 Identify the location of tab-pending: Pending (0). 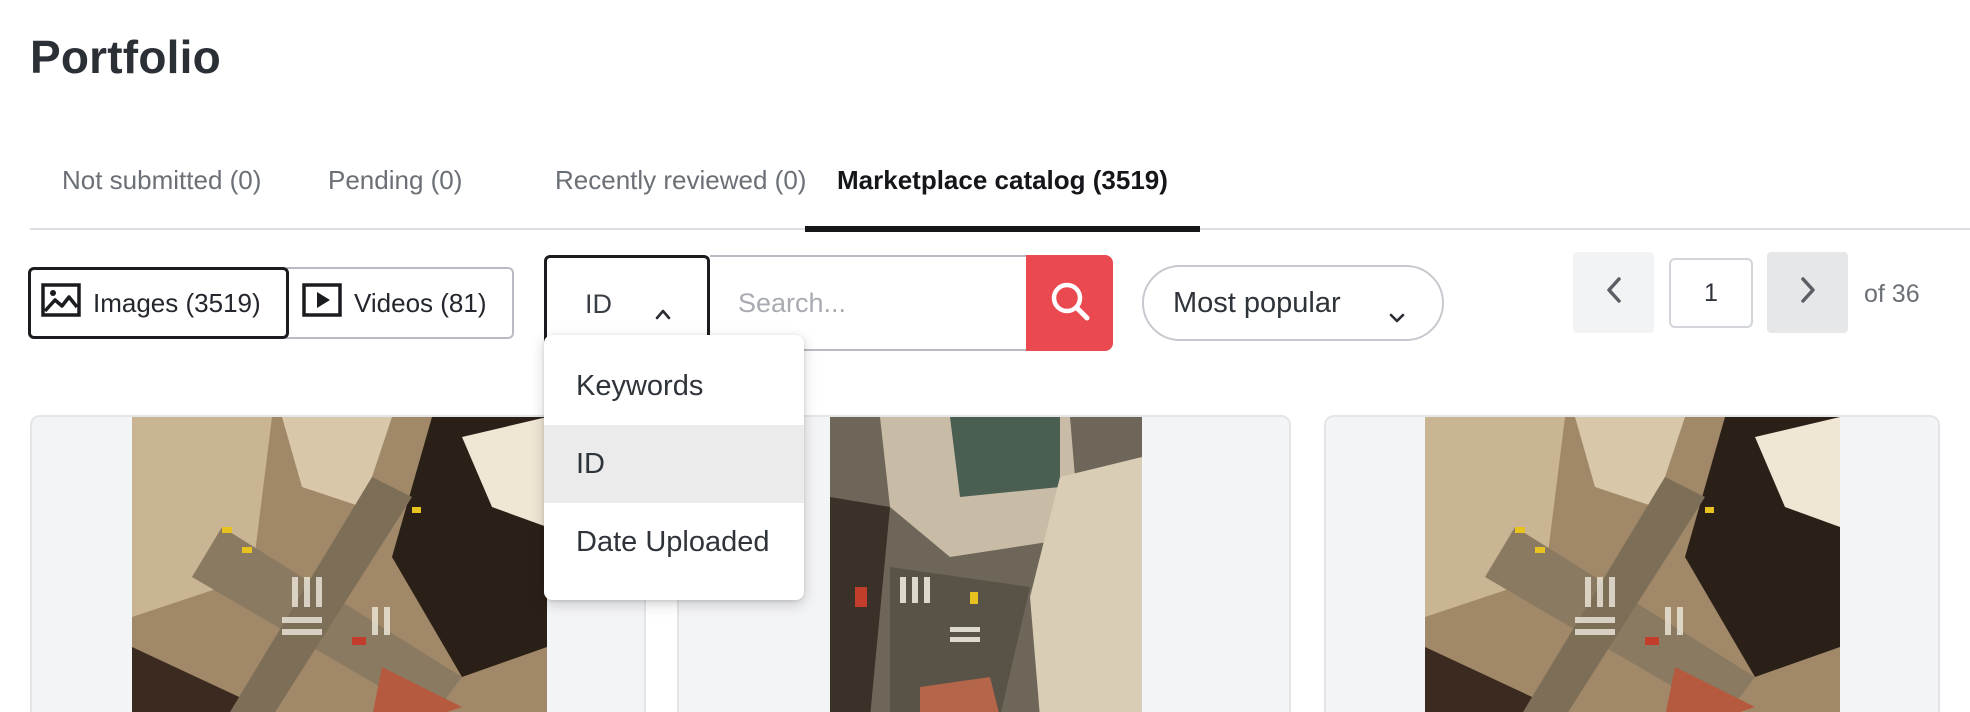
(395, 194).